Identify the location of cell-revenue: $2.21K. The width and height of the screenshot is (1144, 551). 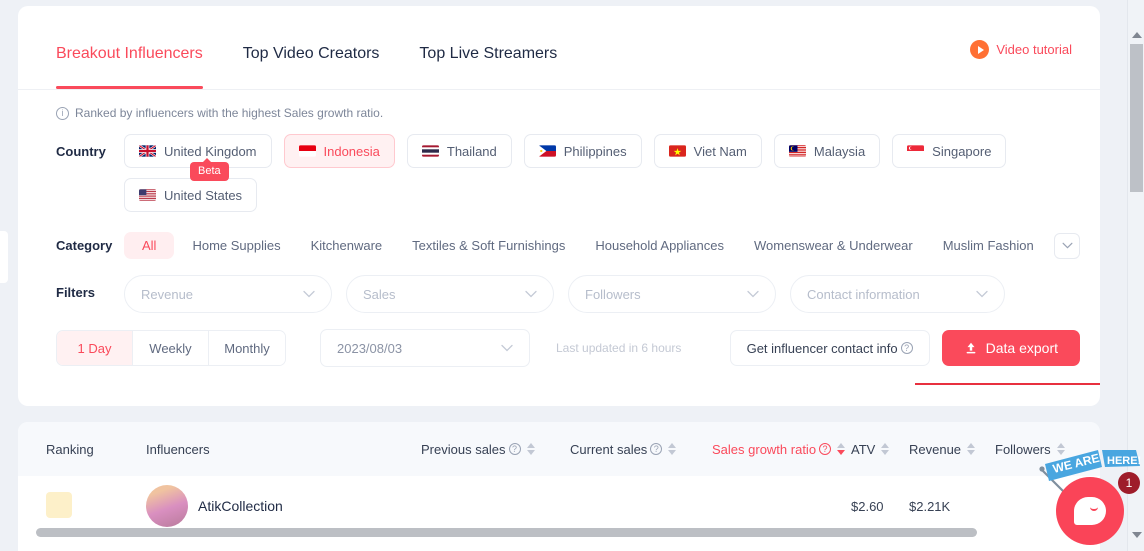
(930, 506).